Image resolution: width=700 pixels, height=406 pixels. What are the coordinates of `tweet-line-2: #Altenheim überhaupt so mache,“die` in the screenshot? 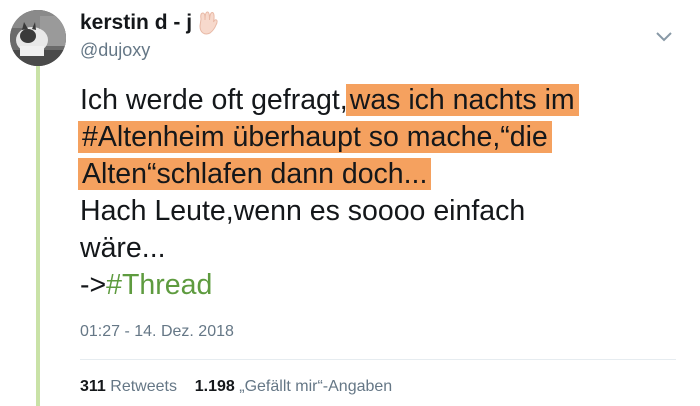 It's located at (379, 137).